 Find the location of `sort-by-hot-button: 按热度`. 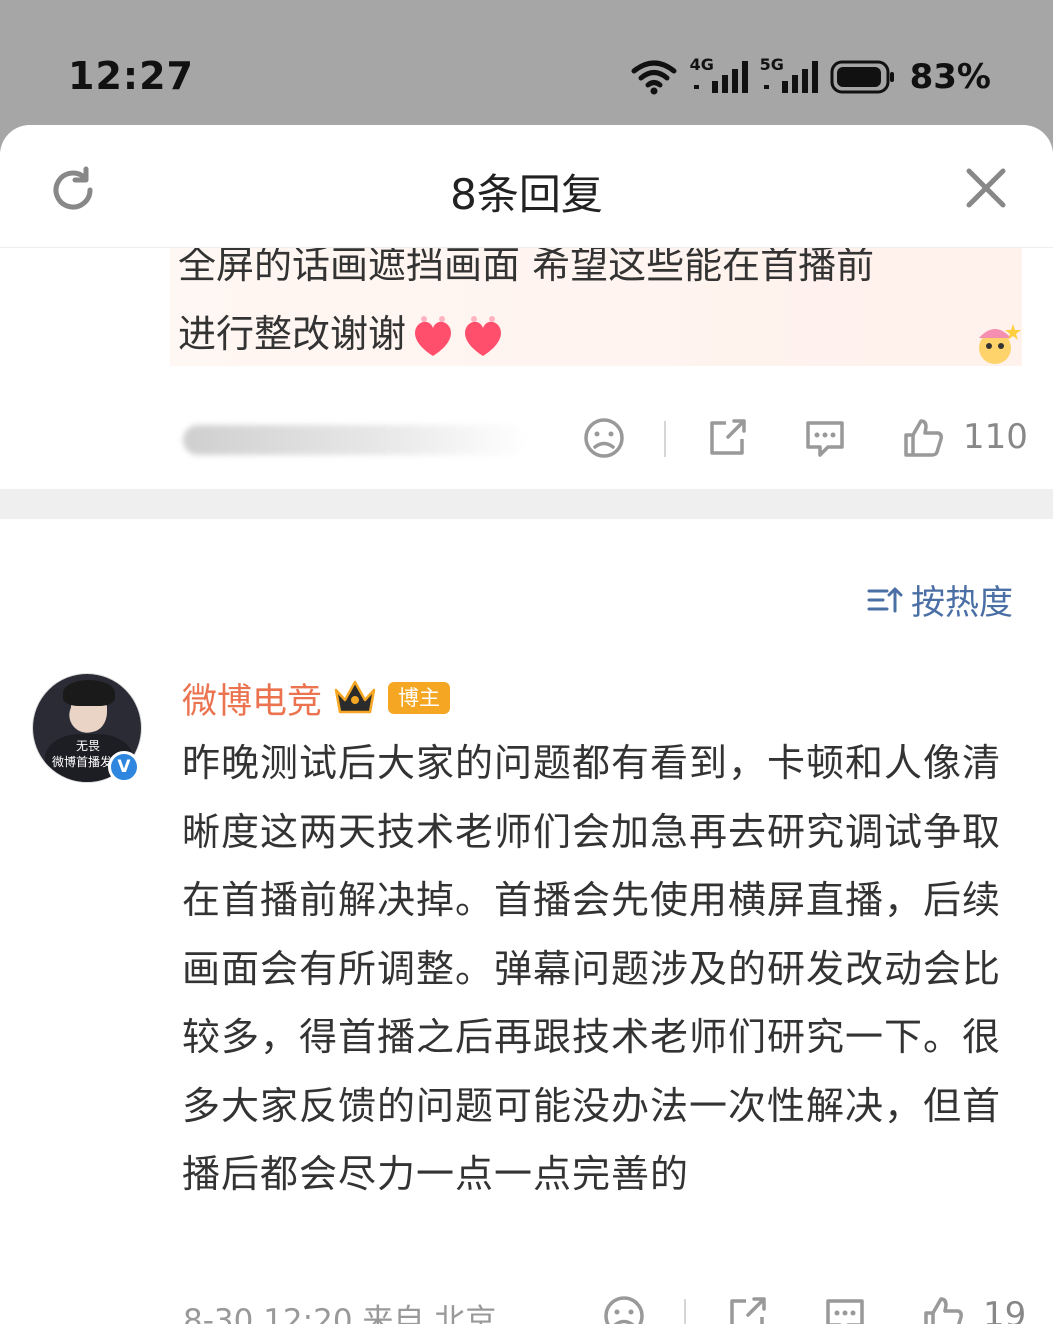

sort-by-hot-button: 按热度 is located at coordinates (940, 599).